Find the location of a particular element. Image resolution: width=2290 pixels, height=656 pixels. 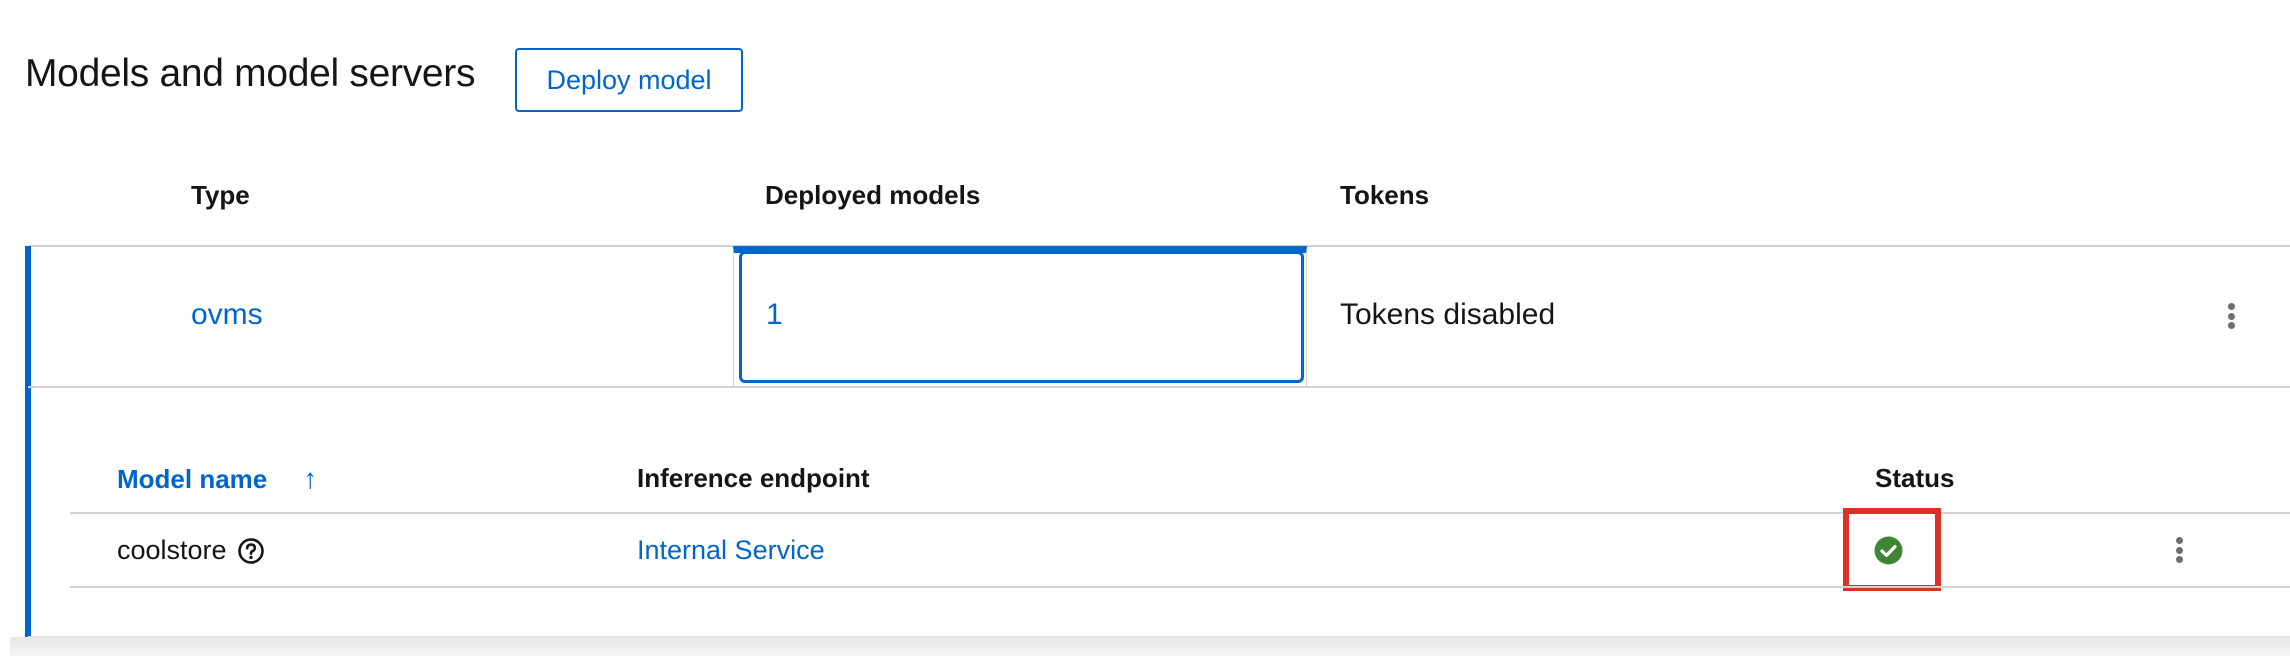

model-name-cell: coolstore is located at coordinates (191, 550).